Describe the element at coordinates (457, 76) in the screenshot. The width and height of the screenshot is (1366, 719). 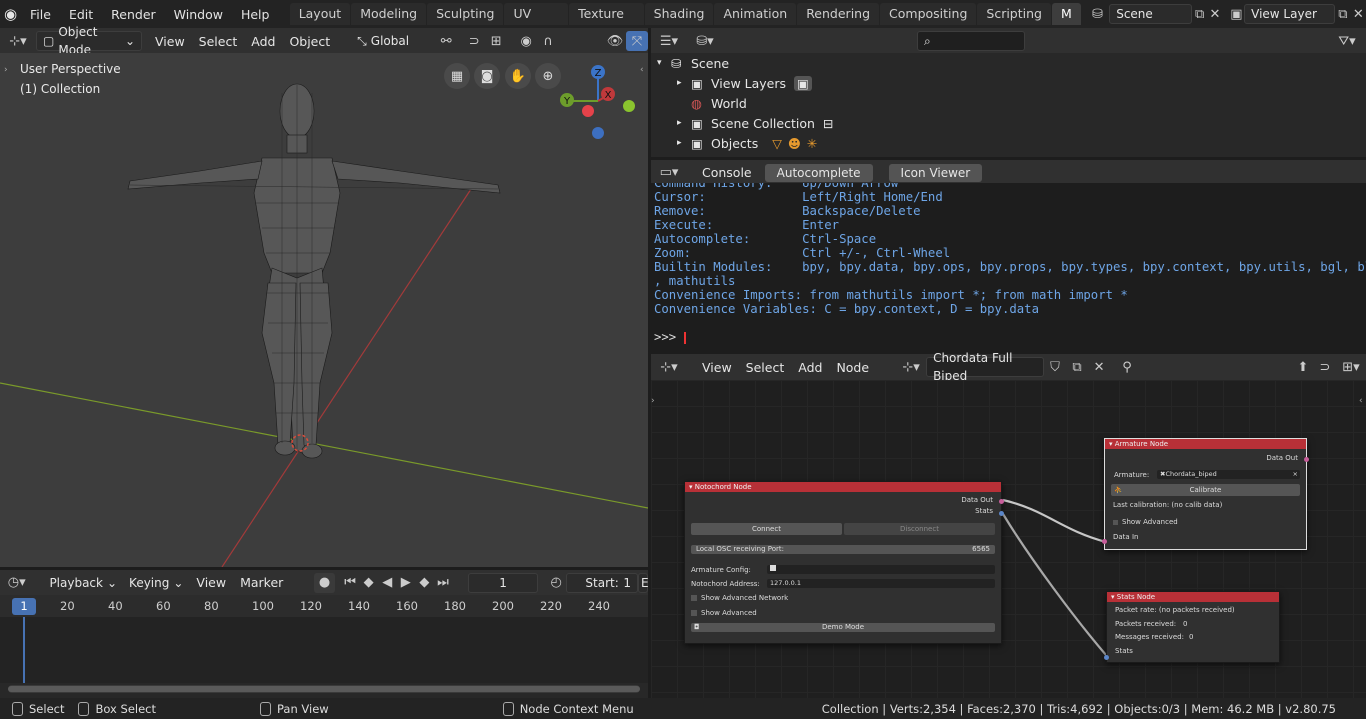
I see `view-grid-icon: ▦` at that location.